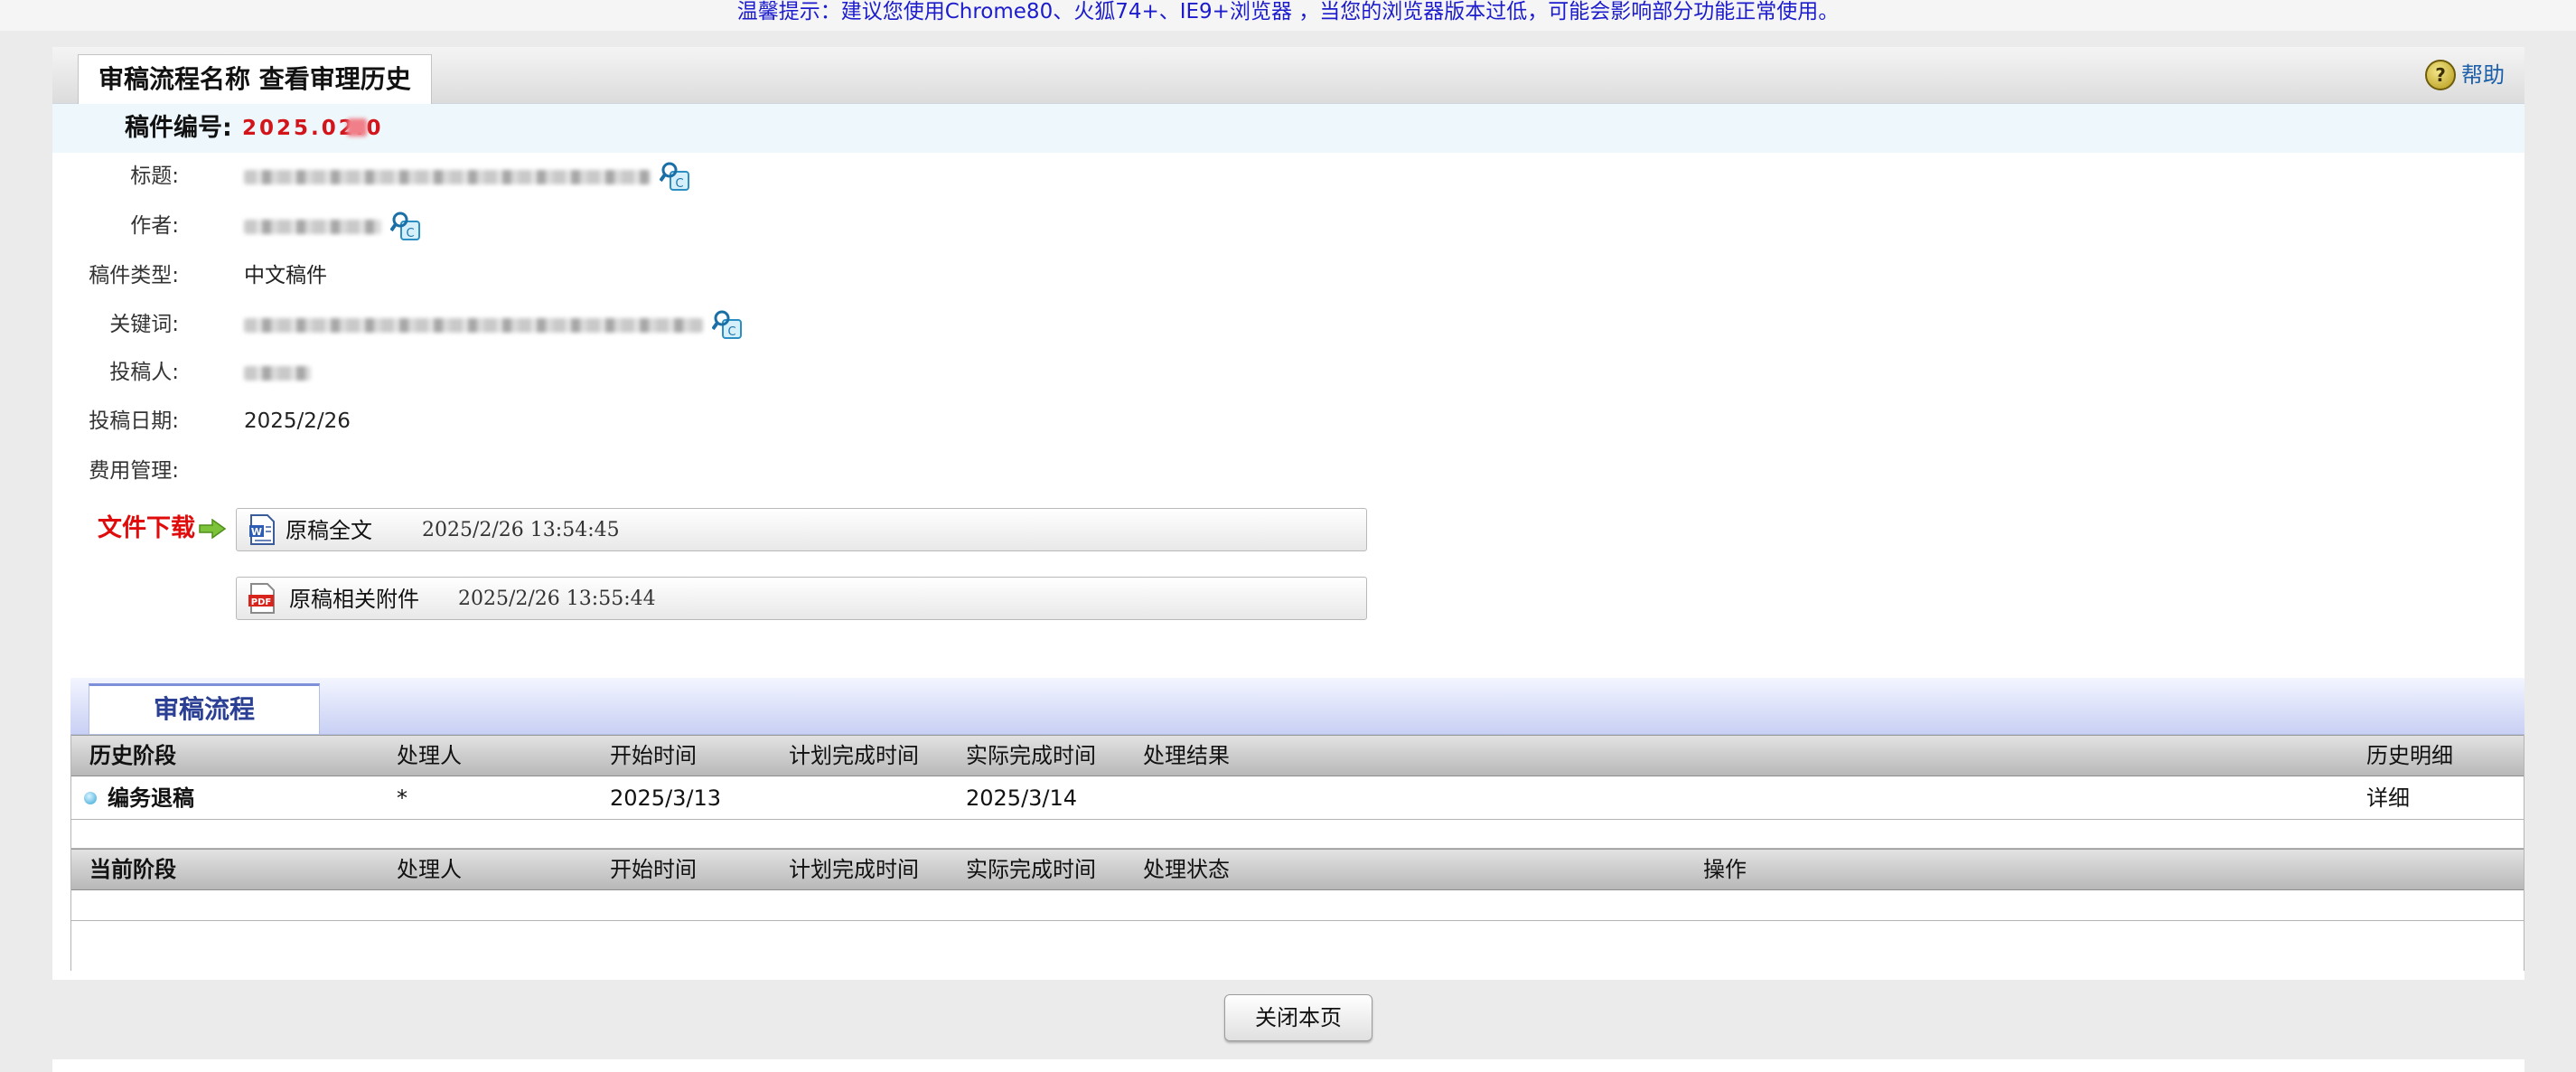 This screenshot has height=1072, width=2576. Describe the element at coordinates (151, 798) in the screenshot. I see `stage-cell: 编务退稿` at that location.